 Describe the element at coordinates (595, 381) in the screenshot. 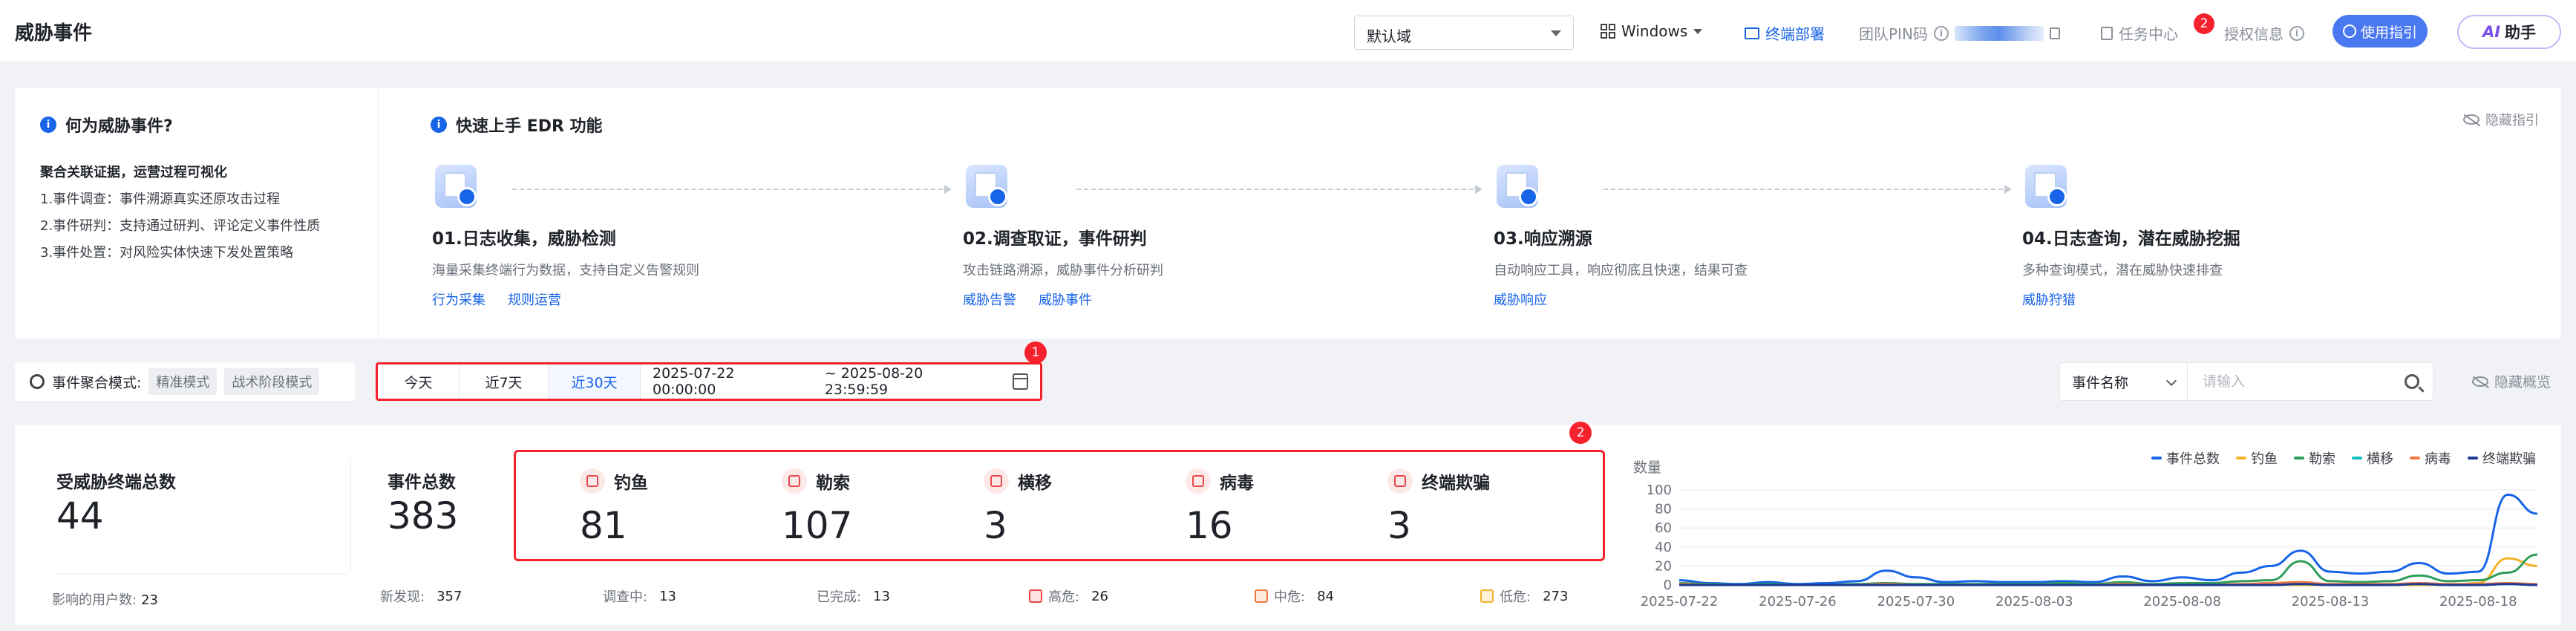

I see `tab-30days: 近30天` at that location.